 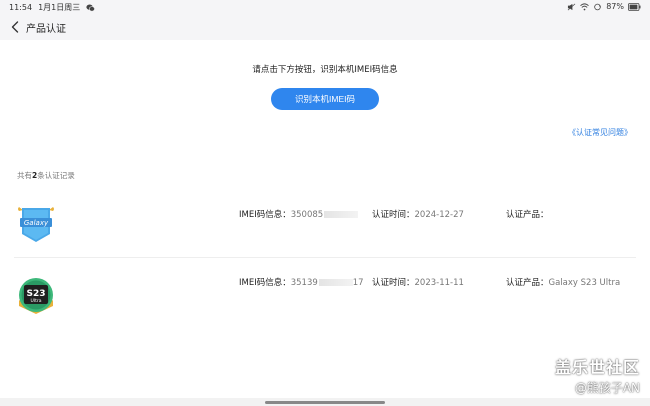 I want to click on time-field: 认证时间：2023-11-11, so click(x=418, y=282).